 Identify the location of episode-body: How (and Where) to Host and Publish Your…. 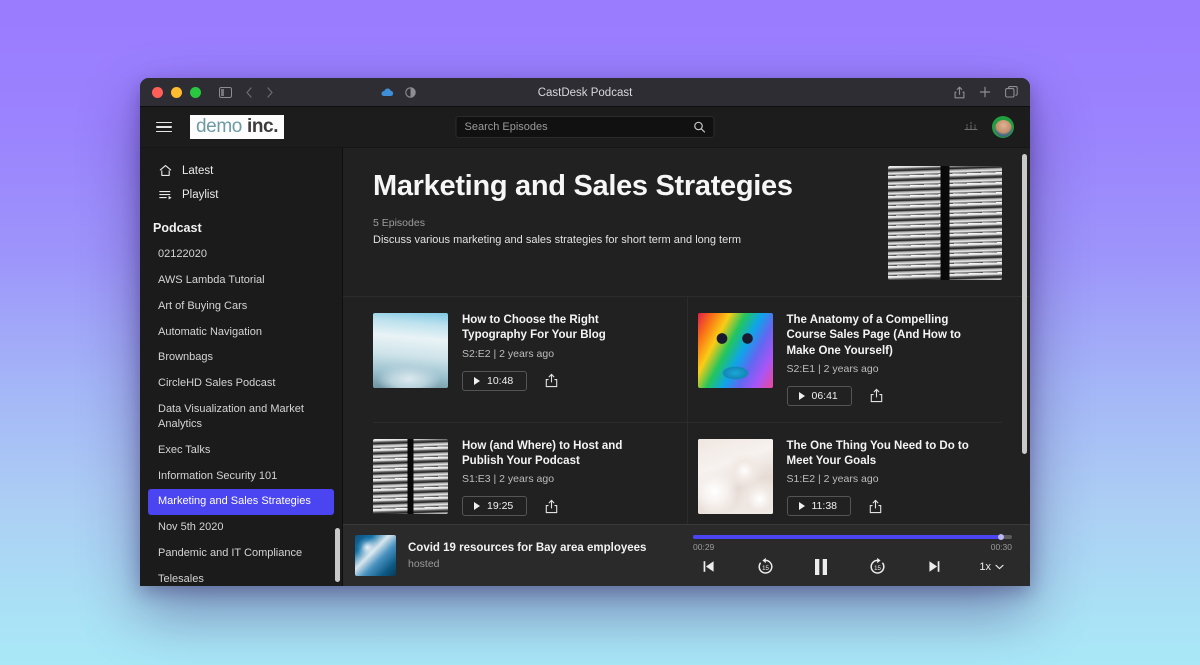
(563, 478).